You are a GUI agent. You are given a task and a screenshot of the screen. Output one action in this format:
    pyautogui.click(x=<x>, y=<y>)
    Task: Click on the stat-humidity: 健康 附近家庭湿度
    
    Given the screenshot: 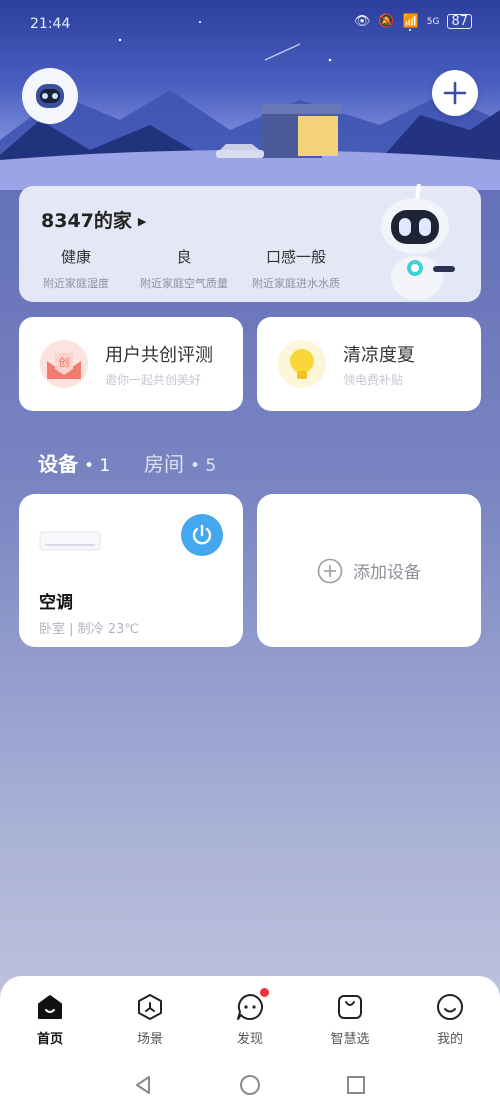 What is the action you would take?
    pyautogui.click(x=76, y=268)
    